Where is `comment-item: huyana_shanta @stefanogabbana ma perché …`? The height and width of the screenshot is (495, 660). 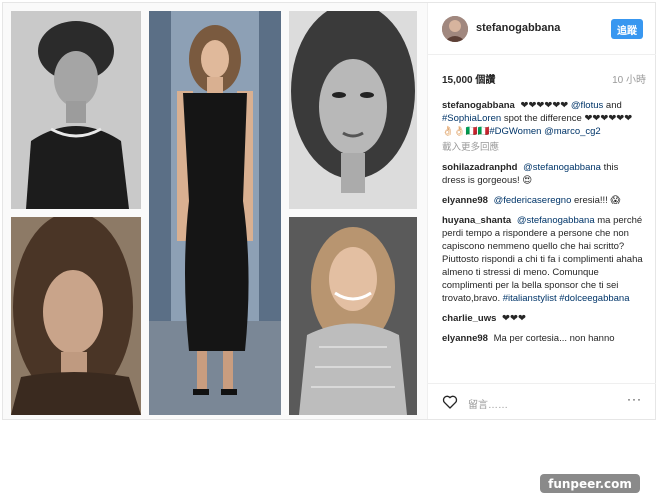
comment-item: huyana_shanta @stefanogabbana ma perché … is located at coordinates (543, 259).